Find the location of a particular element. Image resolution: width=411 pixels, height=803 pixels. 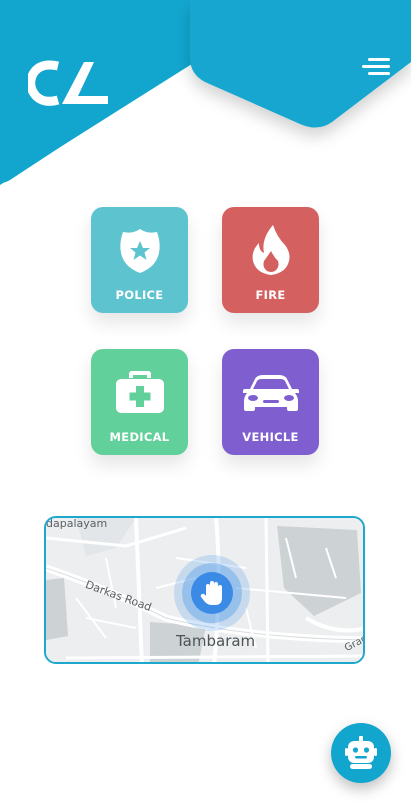

vehicle-label: VEHICLE is located at coordinates (270, 437).